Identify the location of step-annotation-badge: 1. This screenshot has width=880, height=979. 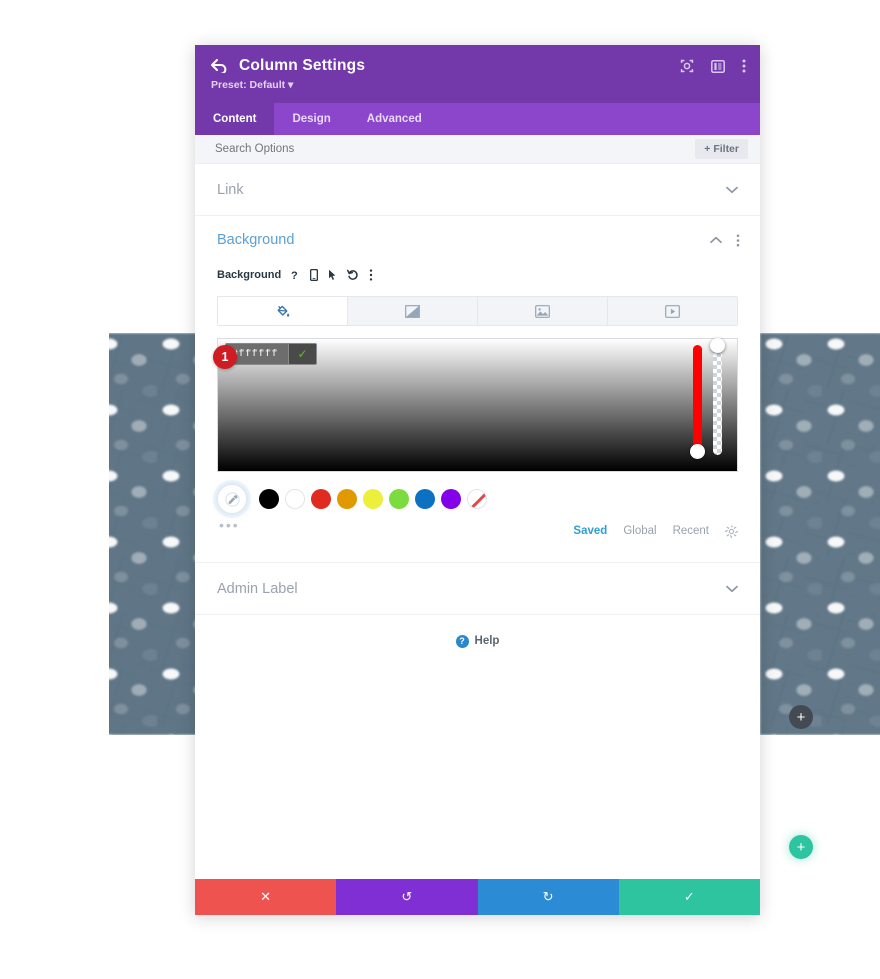
(225, 357).